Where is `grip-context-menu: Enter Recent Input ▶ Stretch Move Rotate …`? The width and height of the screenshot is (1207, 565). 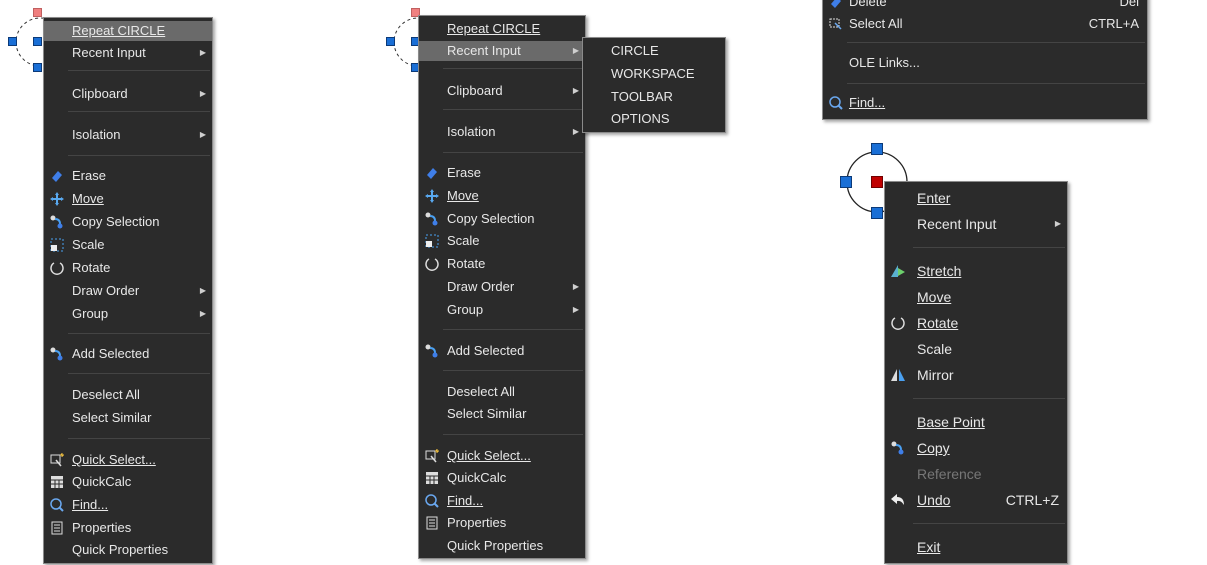 grip-context-menu: Enter Recent Input ▶ Stretch Move Rotate … is located at coordinates (976, 372).